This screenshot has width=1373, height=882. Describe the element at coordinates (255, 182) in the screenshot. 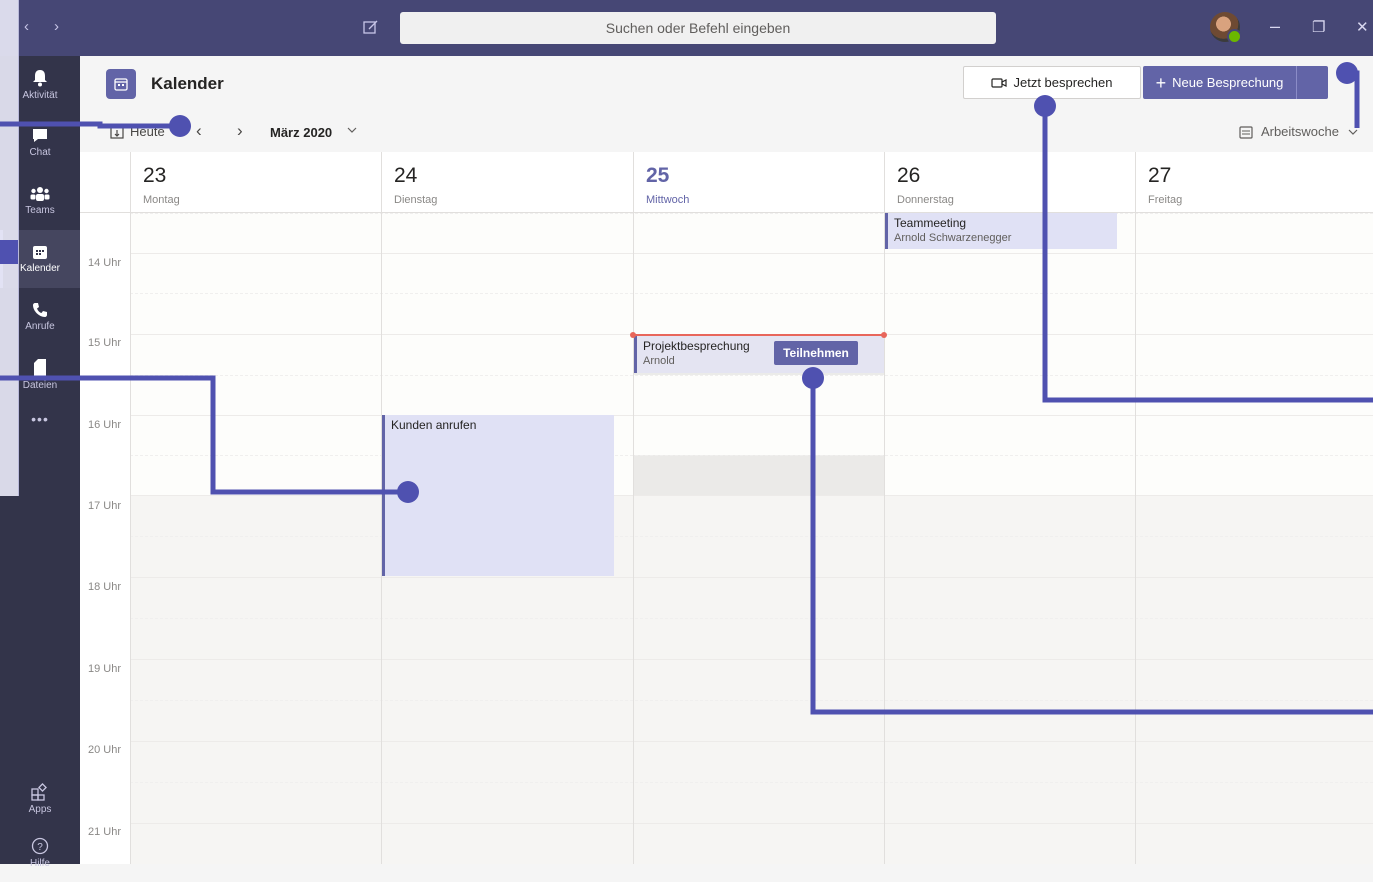

I see `day-header-monday: 23 Montag` at that location.